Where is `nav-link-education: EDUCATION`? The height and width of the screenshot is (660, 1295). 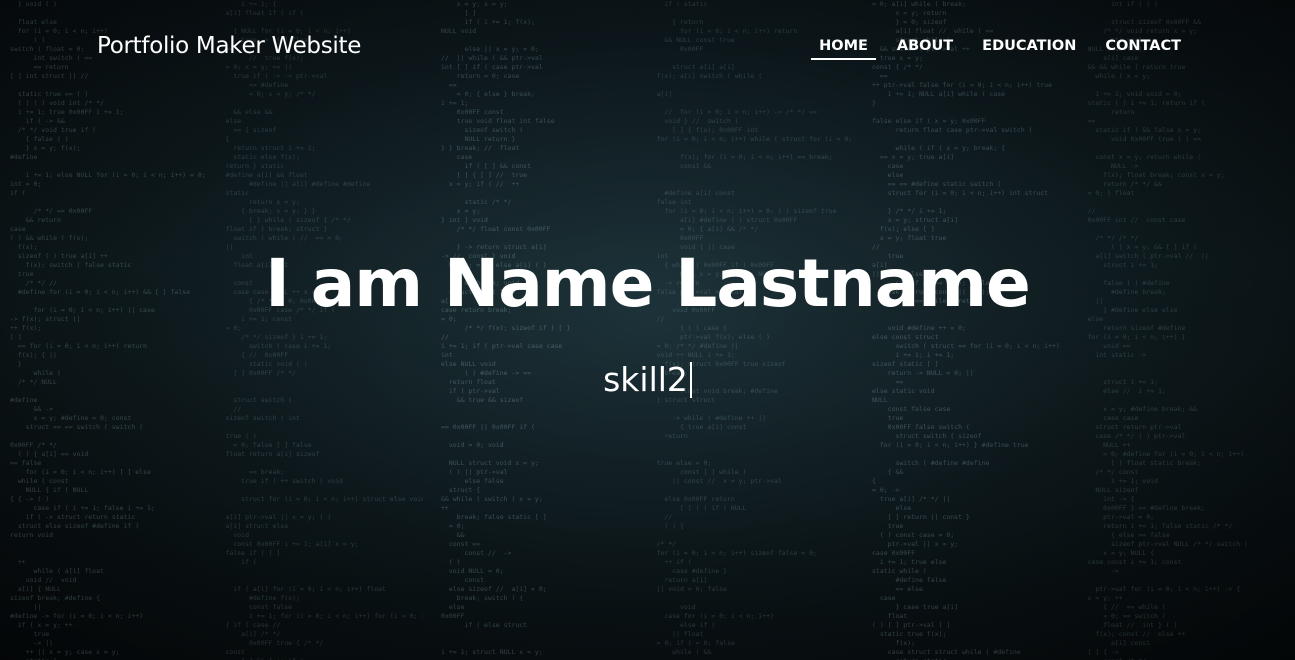
nav-link-education: EDUCATION is located at coordinates (1029, 49).